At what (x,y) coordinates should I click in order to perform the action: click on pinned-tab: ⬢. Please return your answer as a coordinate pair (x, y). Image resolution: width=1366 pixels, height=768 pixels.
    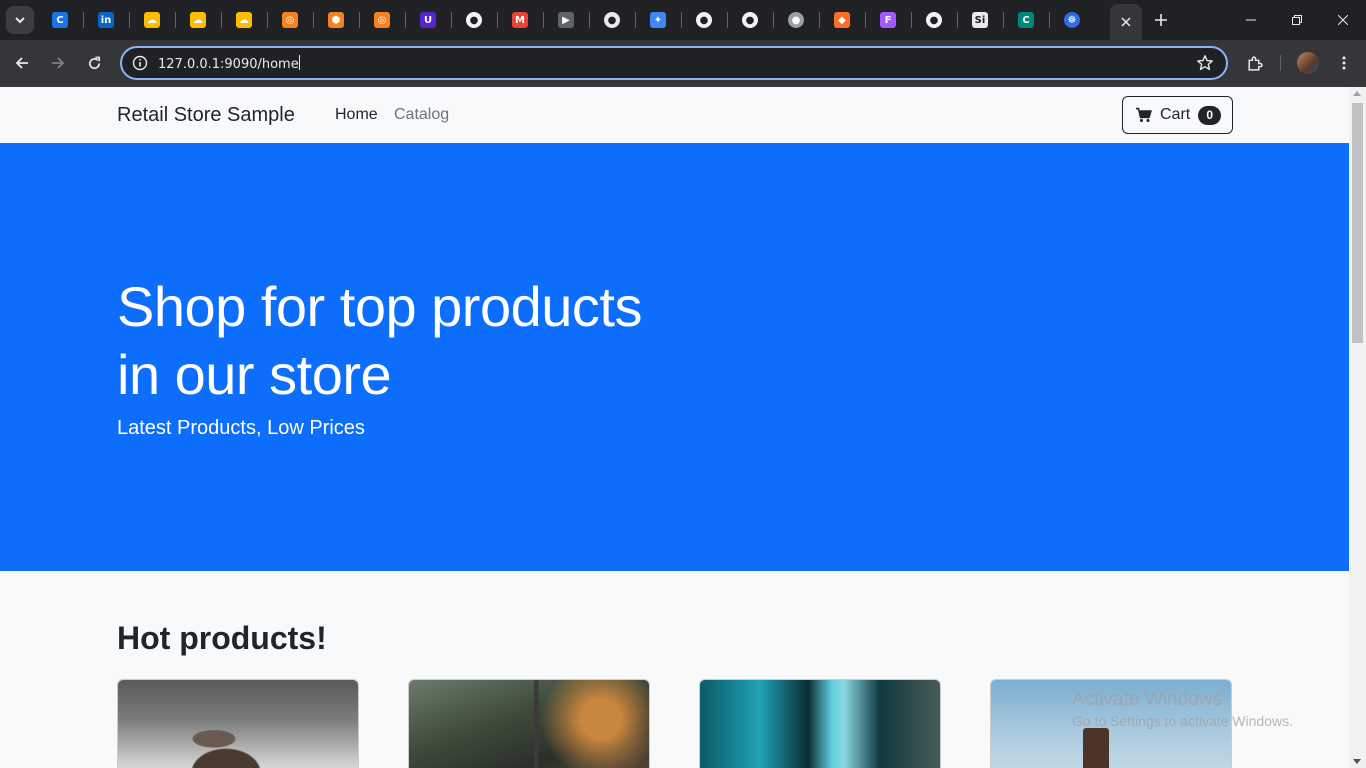
    Looking at the image, I should click on (336, 20).